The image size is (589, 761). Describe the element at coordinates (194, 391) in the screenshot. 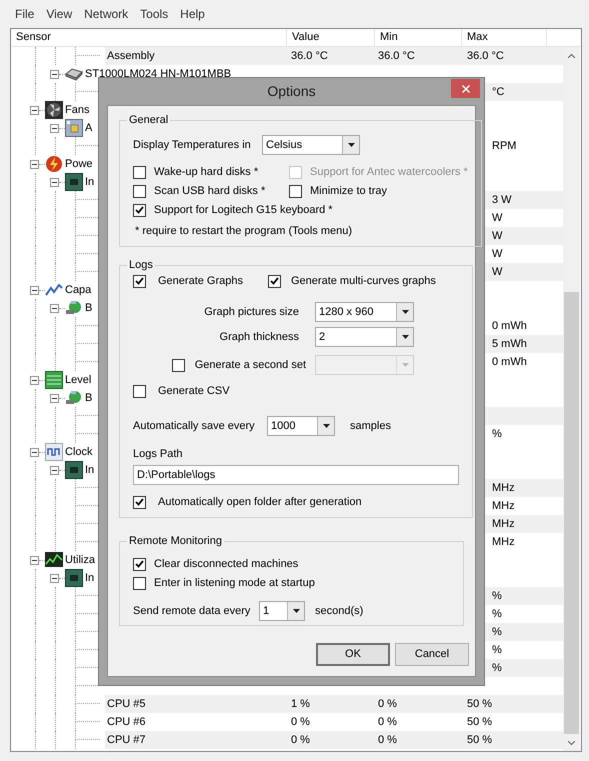

I see `checkbox-label: Generate CSV` at that location.